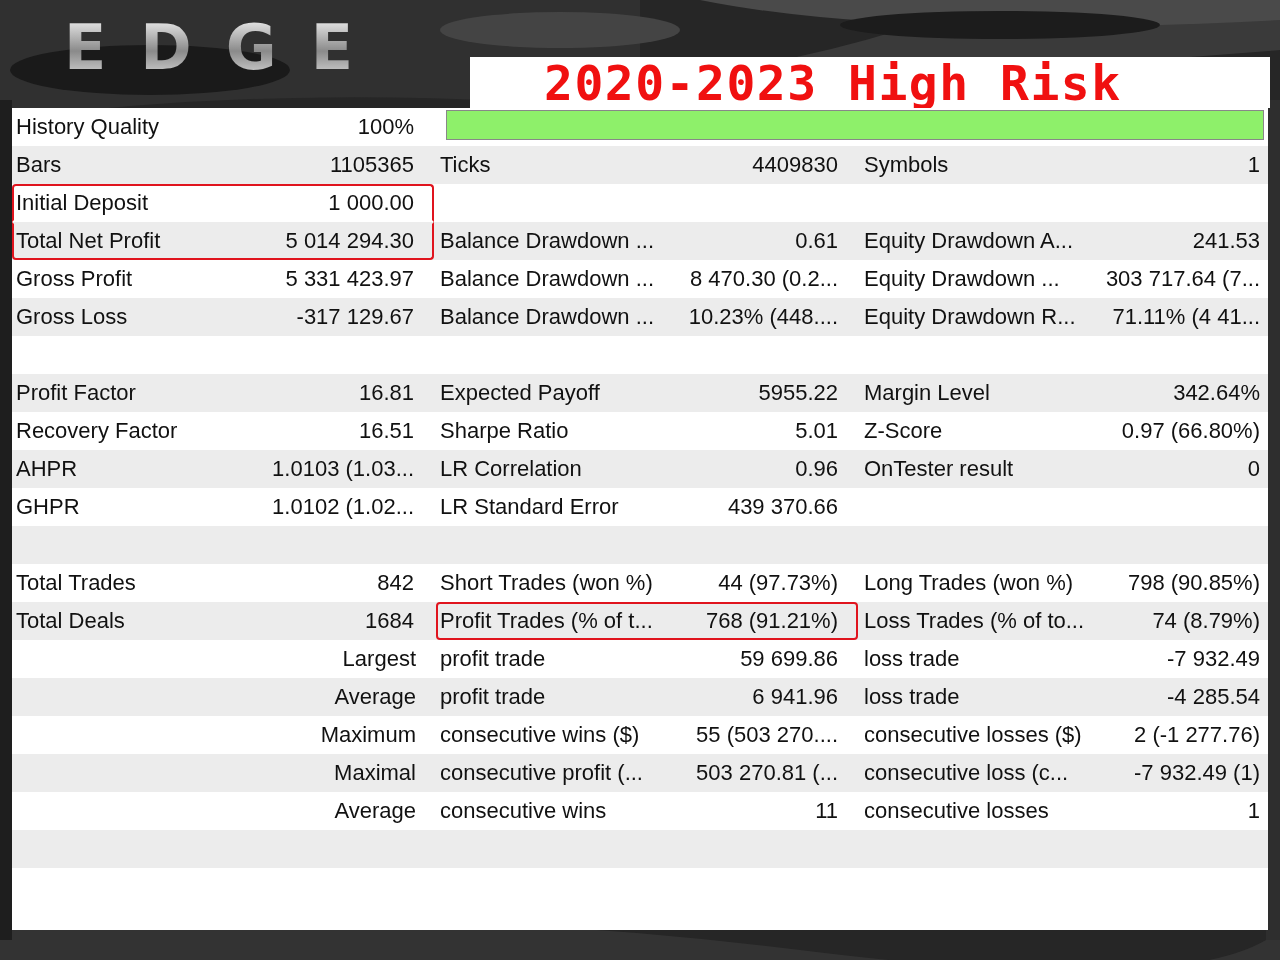 Image resolution: width=1280 pixels, height=960 pixels. I want to click on stat-label: consecutive wins, so click(523, 811).